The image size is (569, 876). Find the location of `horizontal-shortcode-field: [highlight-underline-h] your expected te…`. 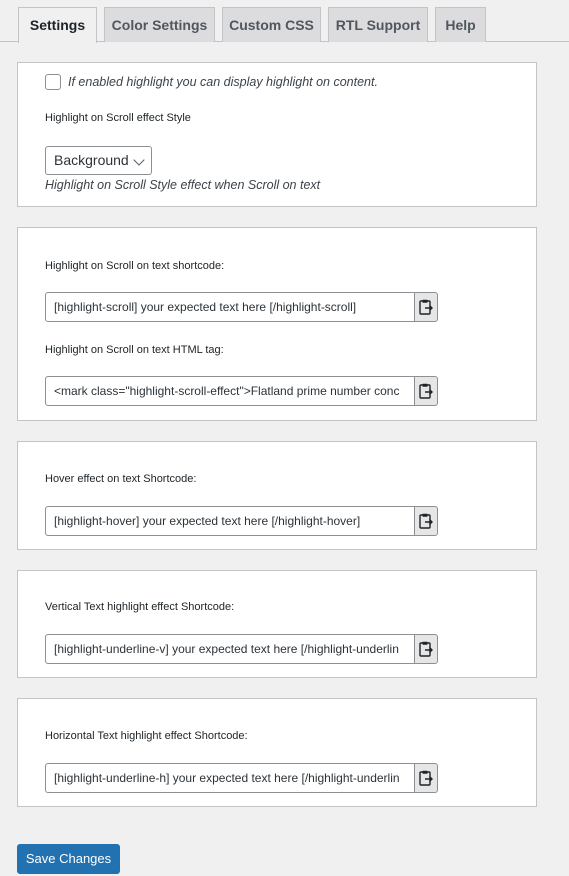

horizontal-shortcode-field: [highlight-underline-h] your expected te… is located at coordinates (230, 778).